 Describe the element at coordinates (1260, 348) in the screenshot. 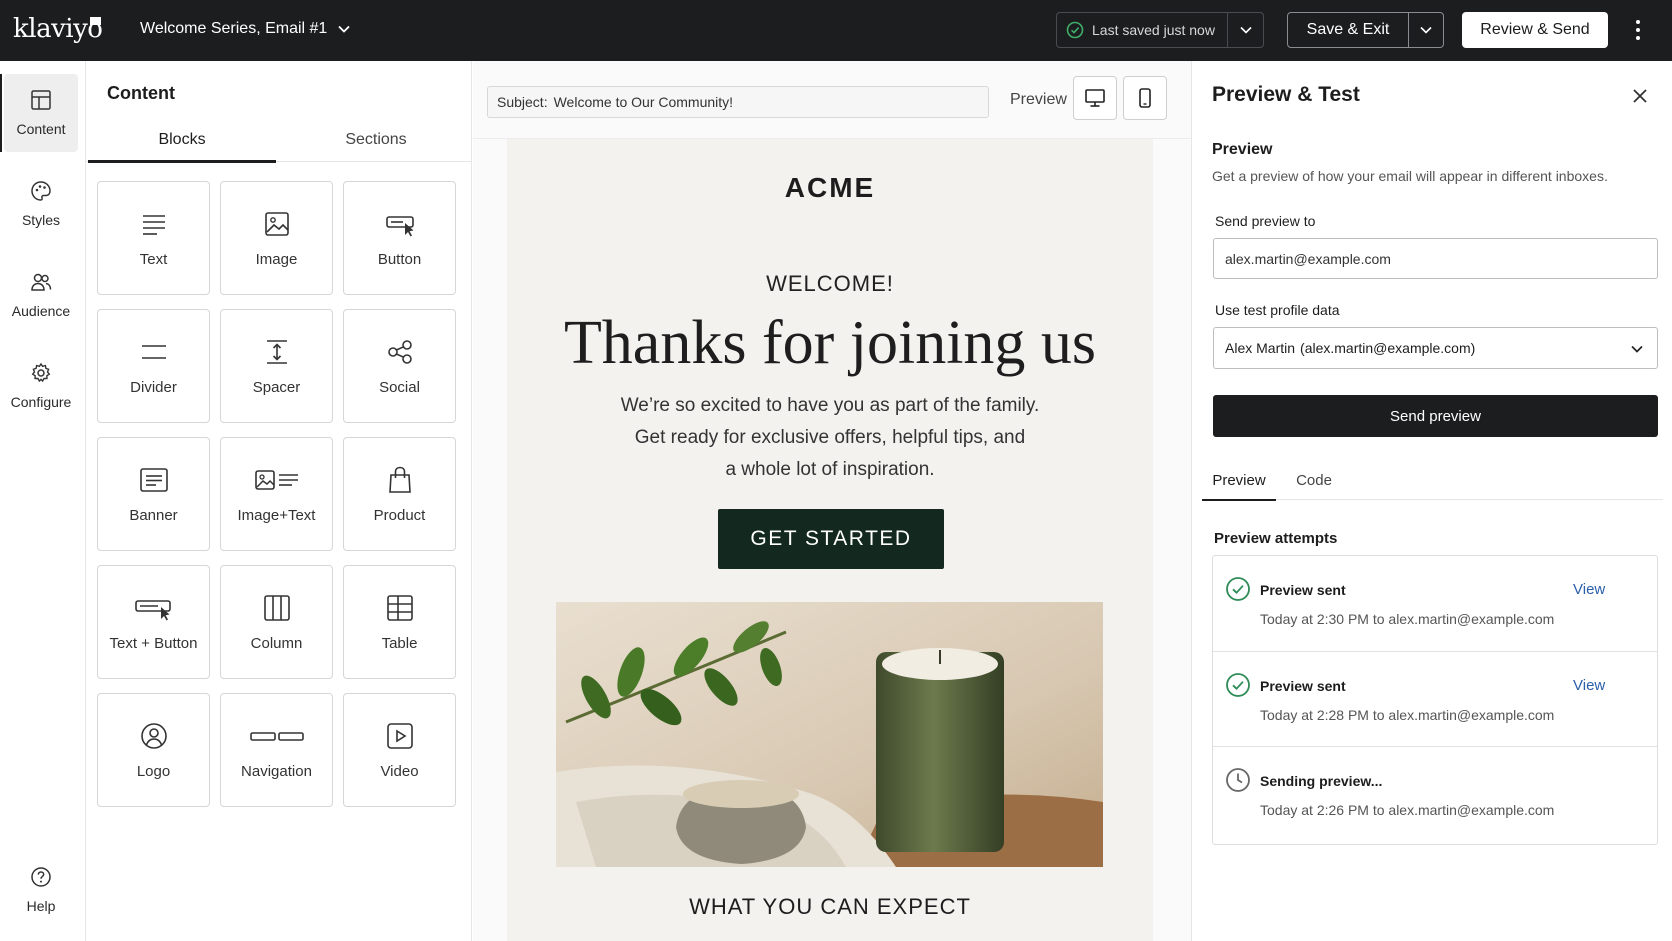

I see `profile-name: Alex Martin` at that location.